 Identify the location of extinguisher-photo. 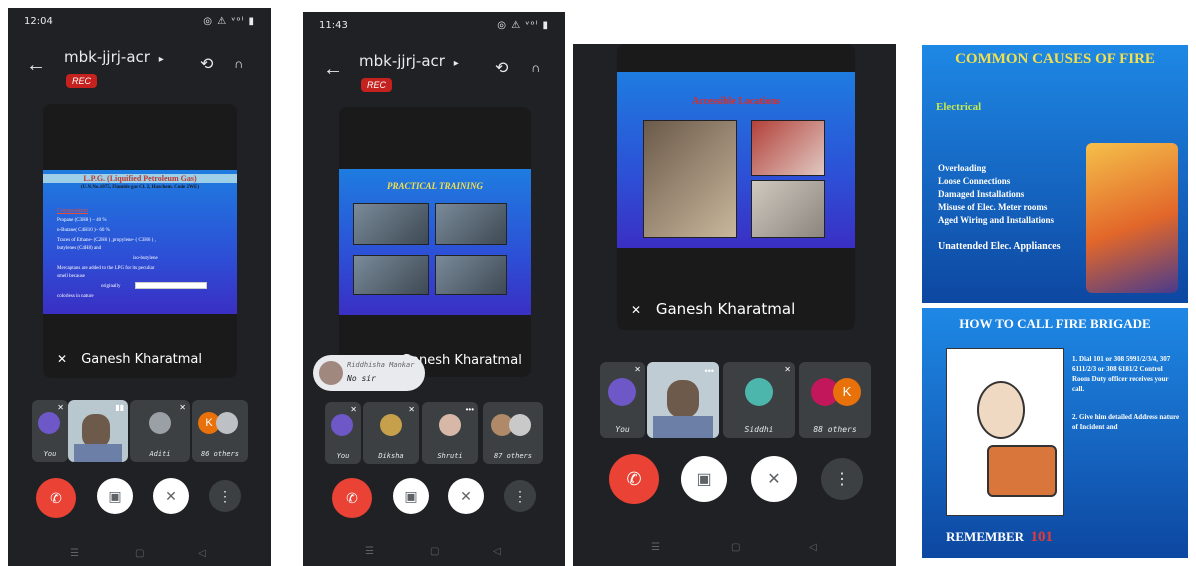
(788, 209).